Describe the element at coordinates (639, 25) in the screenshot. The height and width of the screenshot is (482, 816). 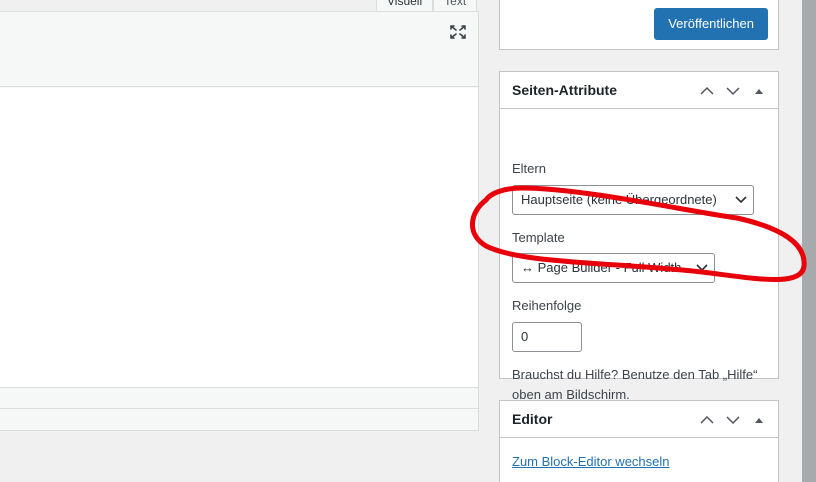
I see `publish-box: Veröffentlichen` at that location.